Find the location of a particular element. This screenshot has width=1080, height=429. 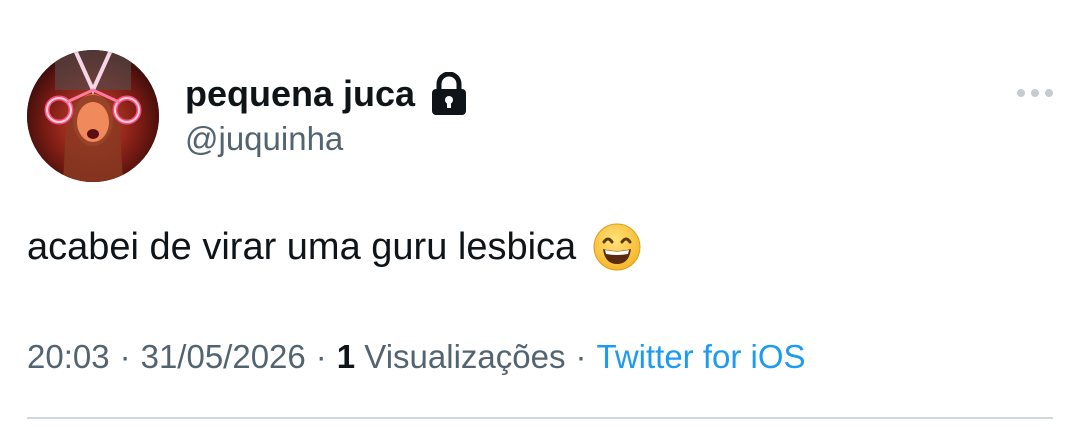

divider is located at coordinates (540, 418).